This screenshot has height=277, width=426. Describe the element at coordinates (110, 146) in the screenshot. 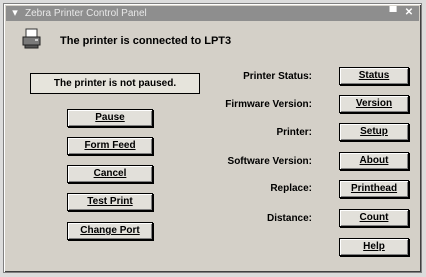

I see `form-feed-button: Form Feed` at that location.